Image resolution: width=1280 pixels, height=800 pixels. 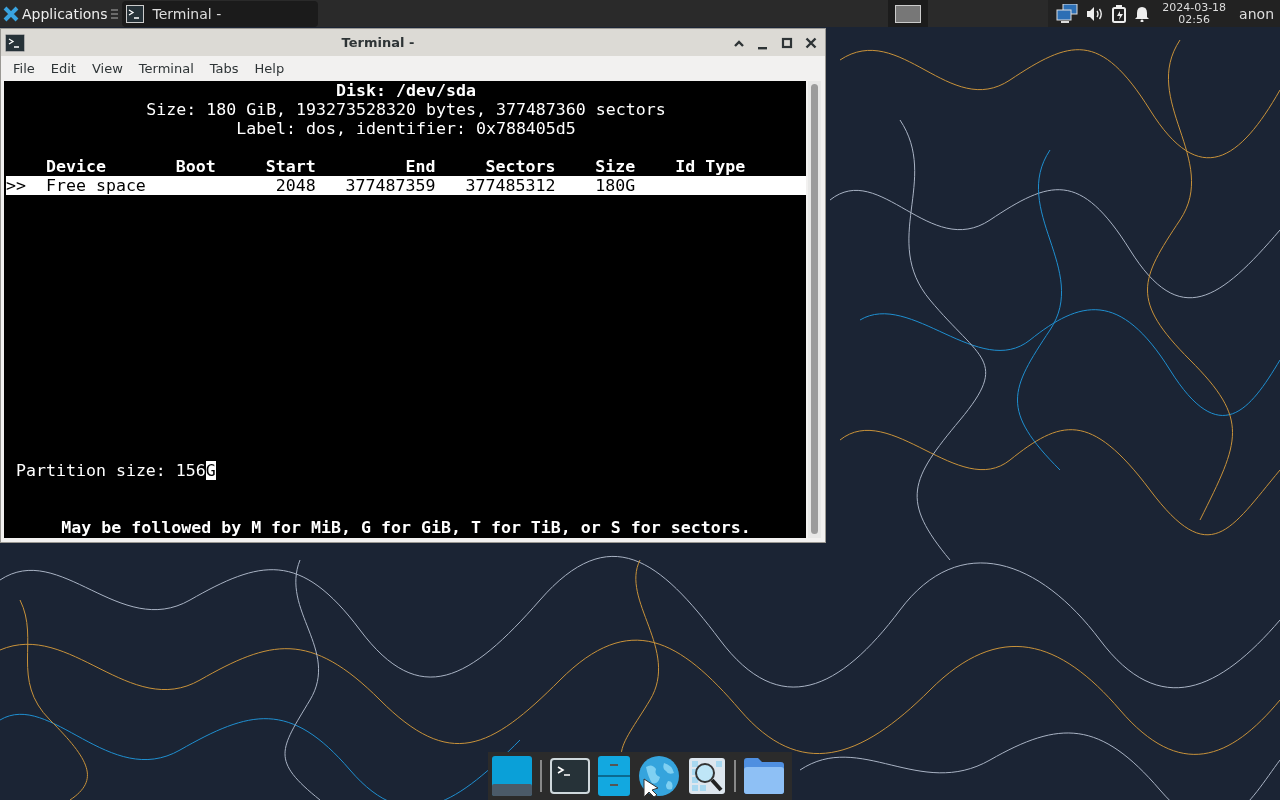 What do you see at coordinates (166, 68) in the screenshot?
I see `menu-item: Terminal` at bounding box center [166, 68].